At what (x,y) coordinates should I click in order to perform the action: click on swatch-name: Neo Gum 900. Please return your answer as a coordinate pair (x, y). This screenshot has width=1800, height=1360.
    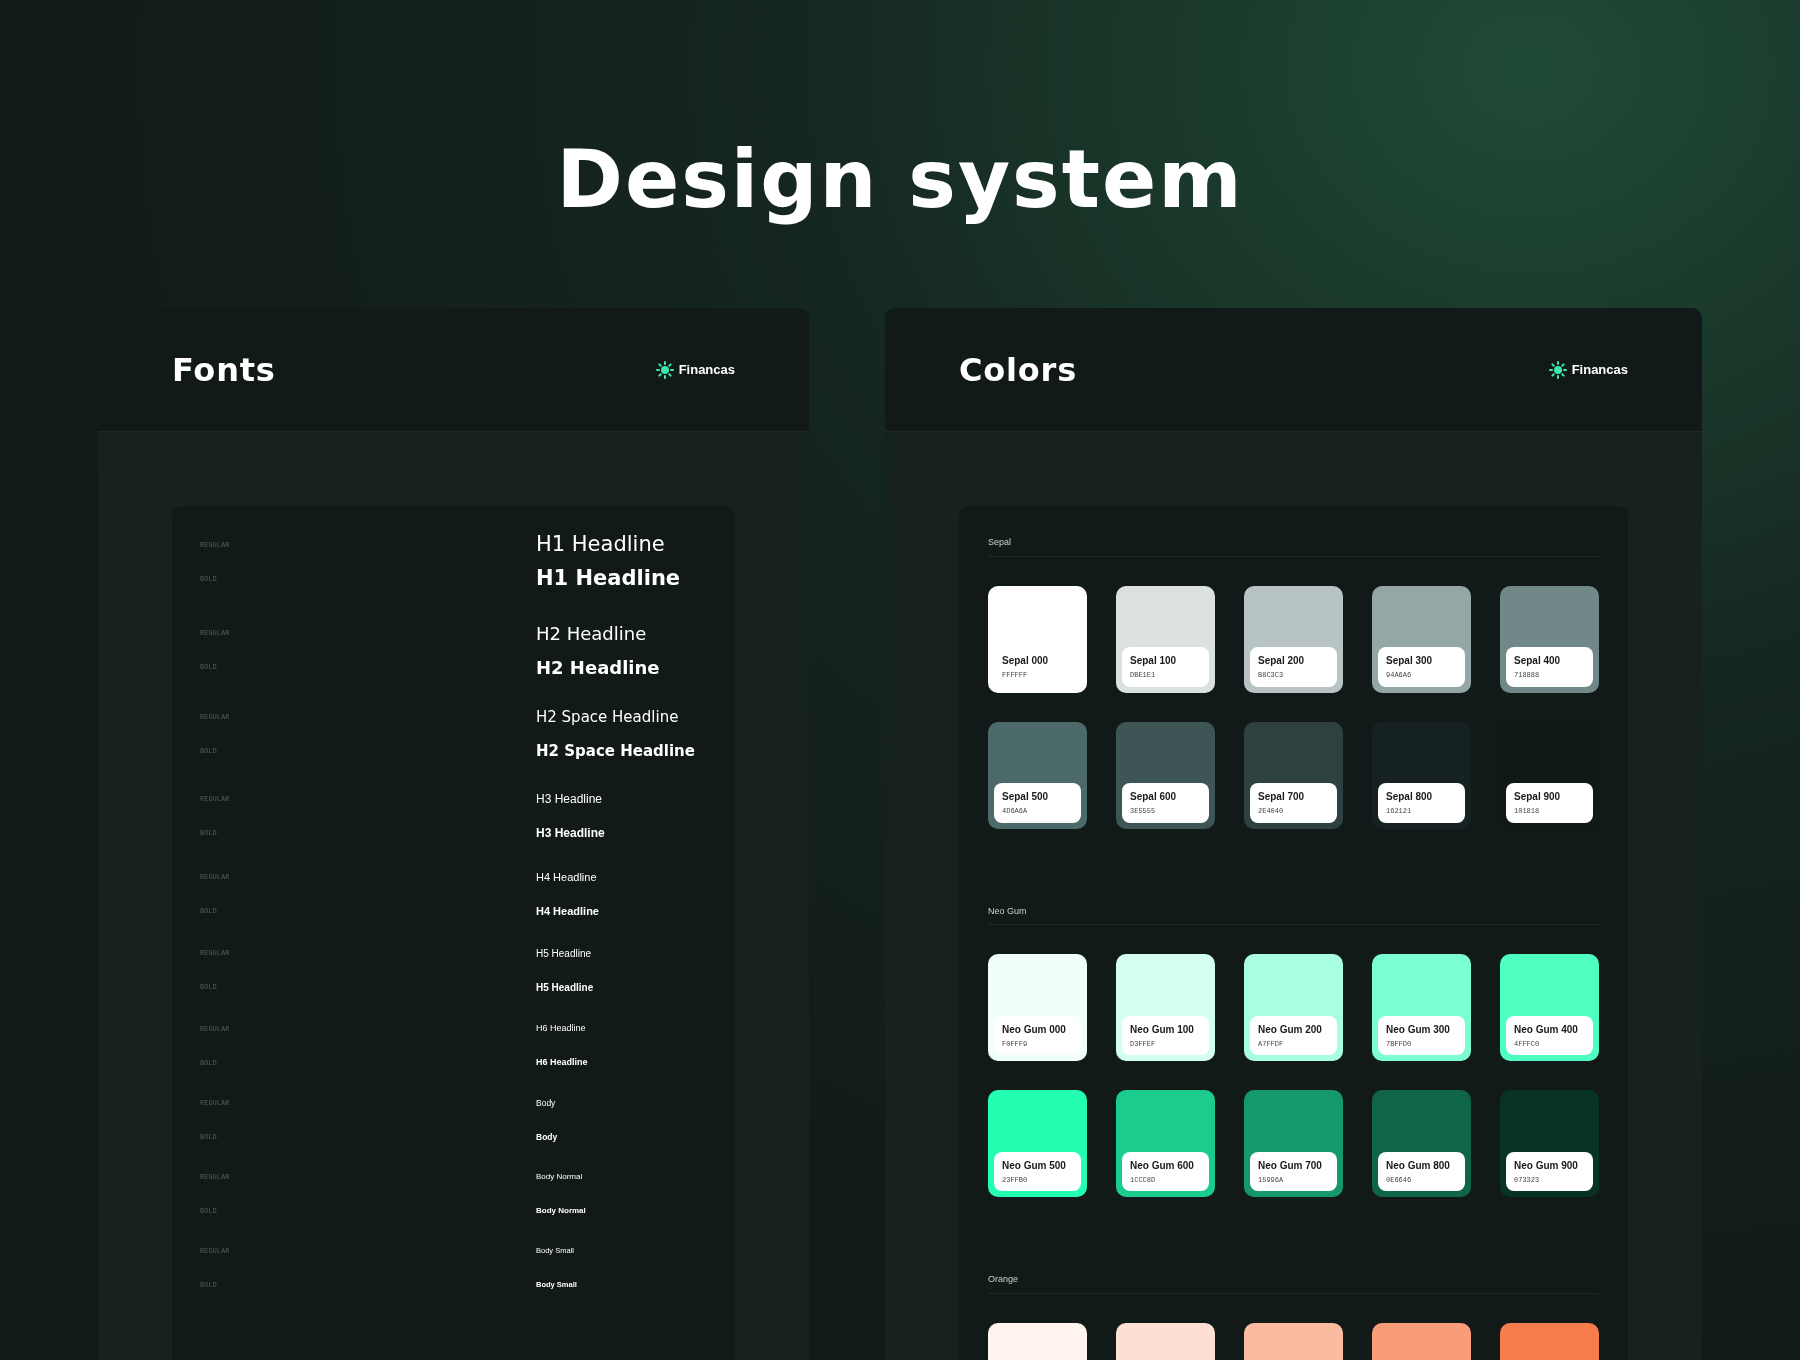
    Looking at the image, I should click on (1546, 1165).